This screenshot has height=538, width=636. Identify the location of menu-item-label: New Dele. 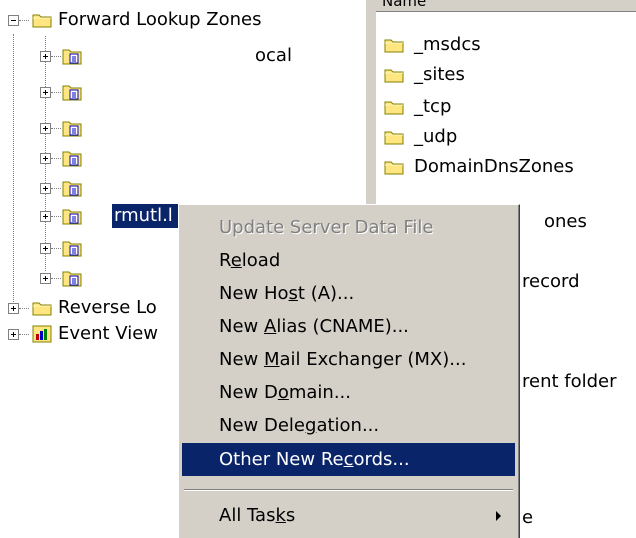
(262, 425).